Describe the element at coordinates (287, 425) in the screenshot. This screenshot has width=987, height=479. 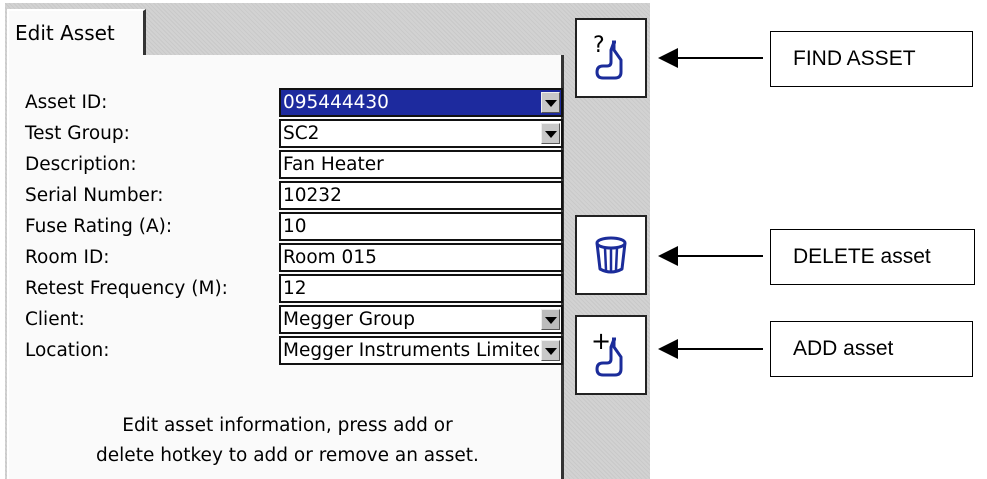
I see `help-text-line-1: Edit asset information, press add or` at that location.